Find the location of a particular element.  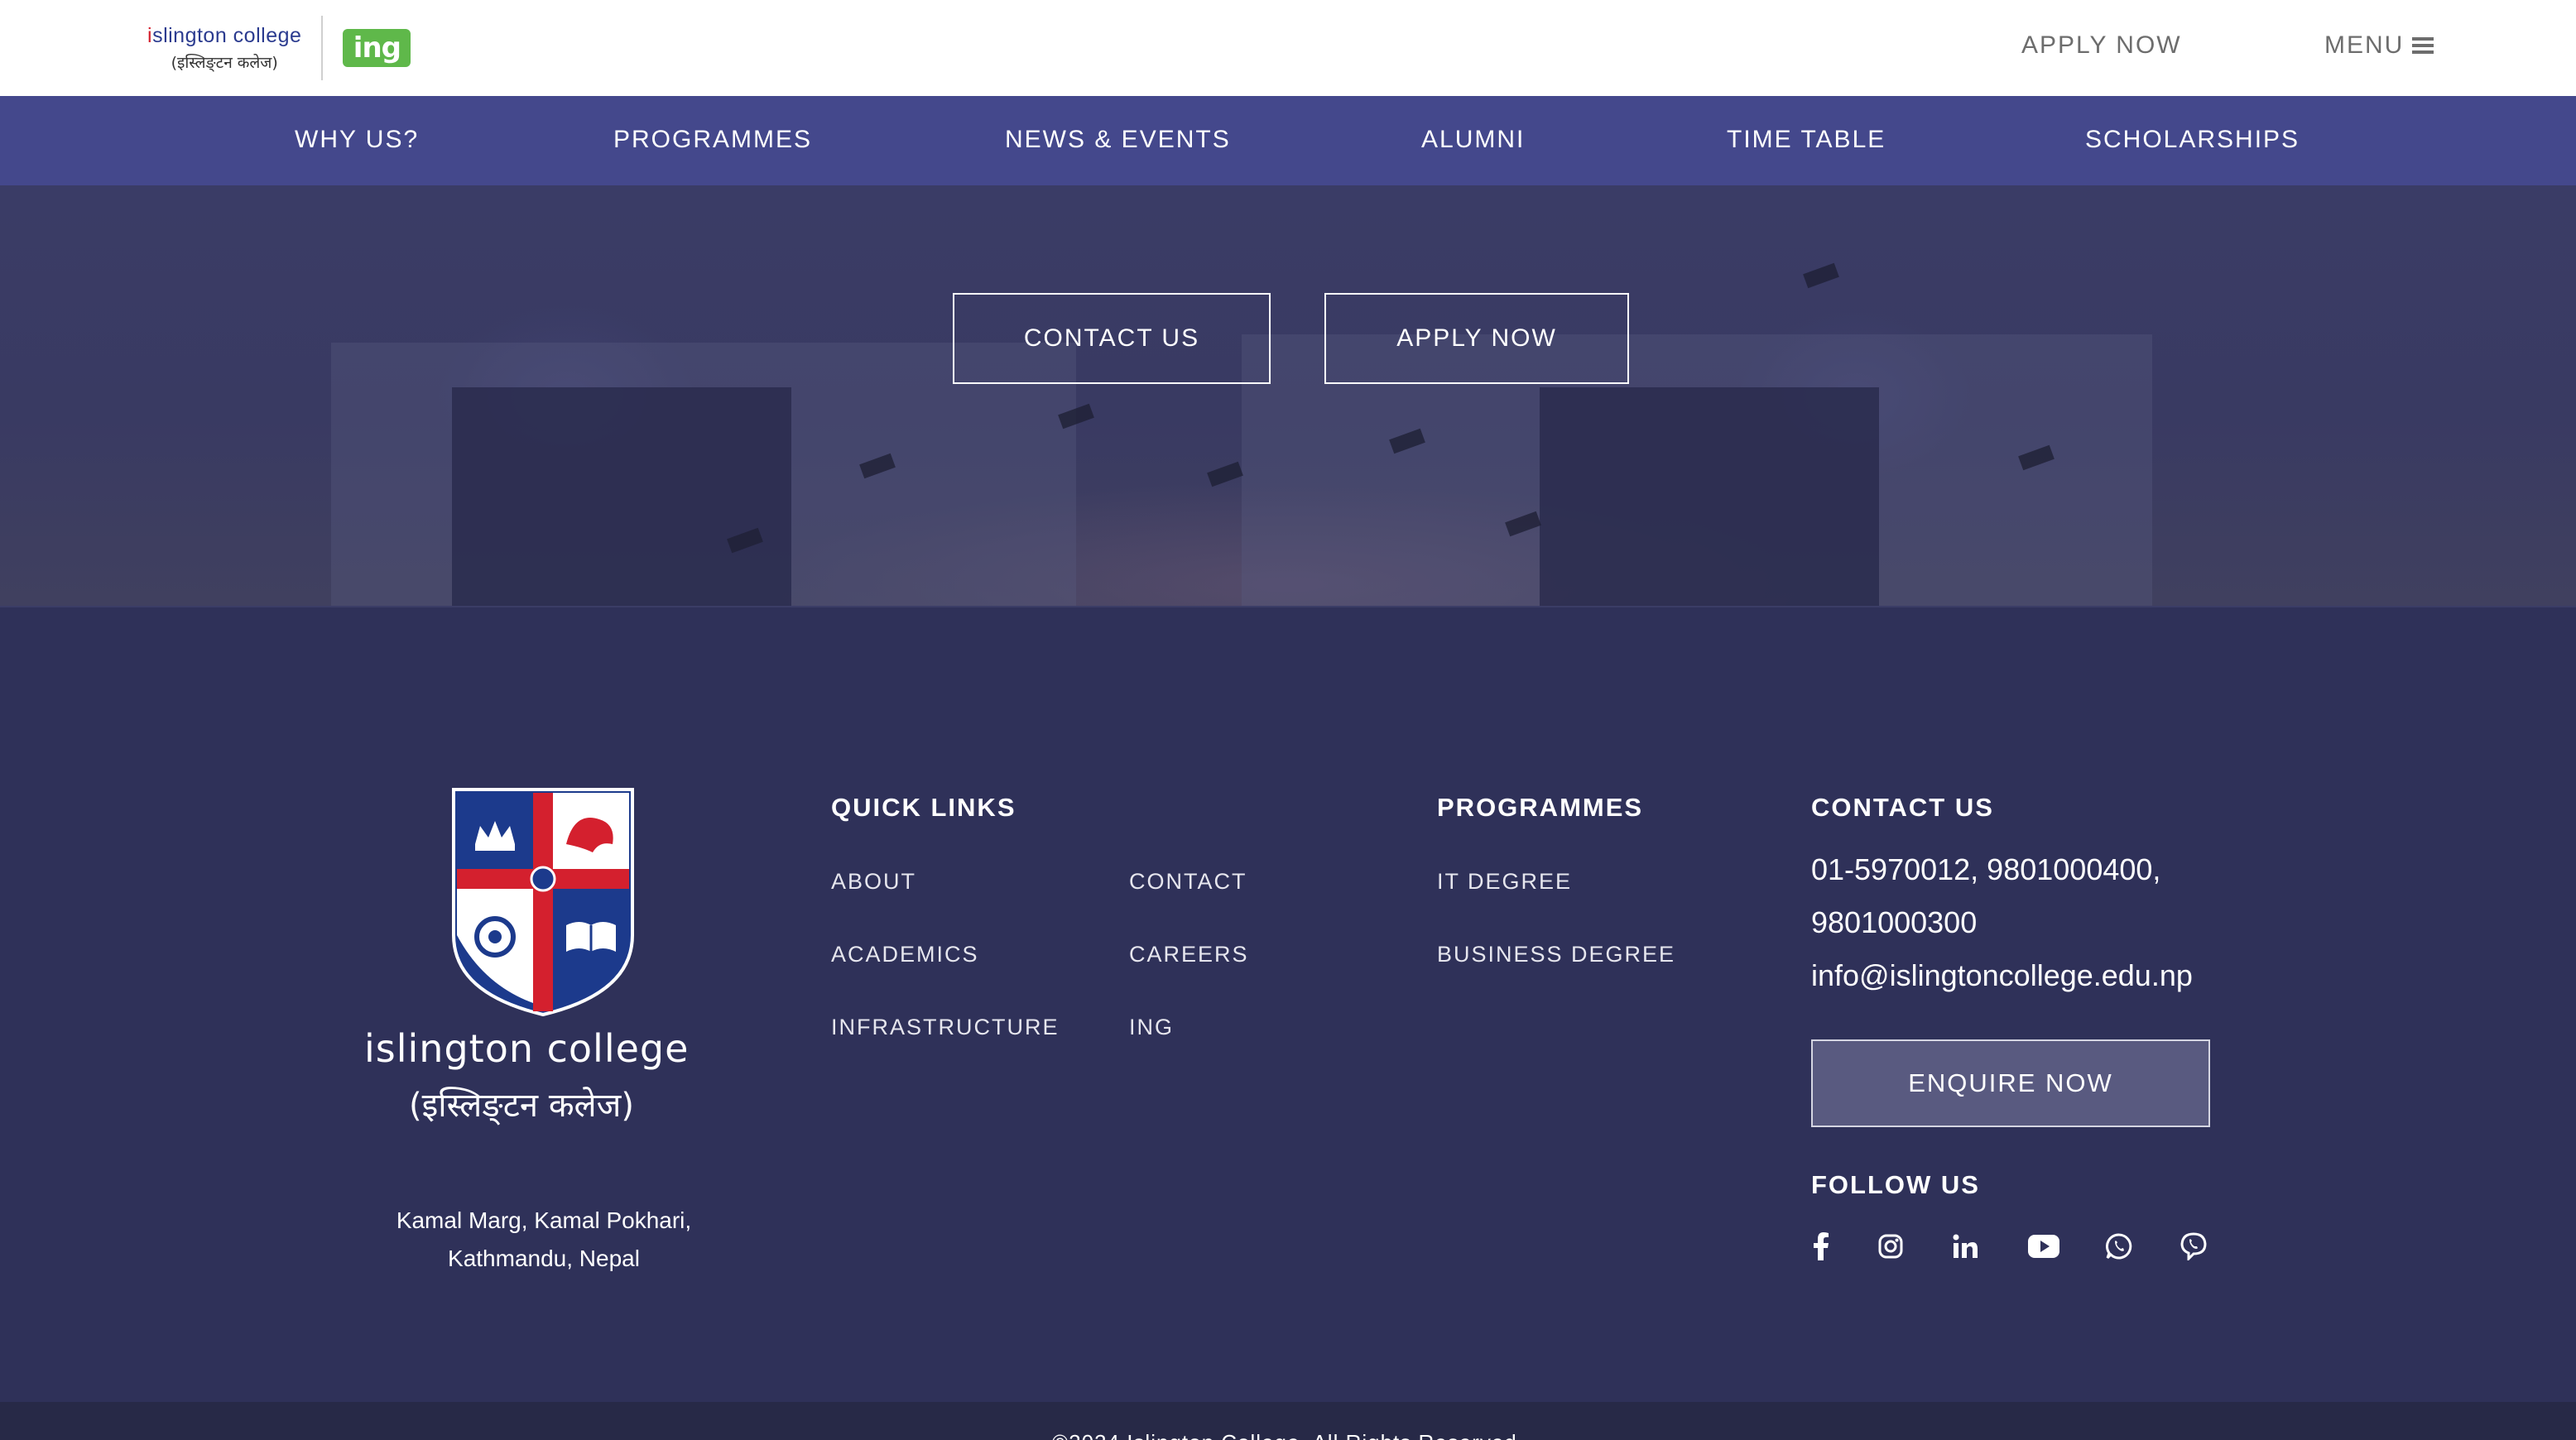

phone-numbers-line2: 9801000300 is located at coordinates (1894, 922).